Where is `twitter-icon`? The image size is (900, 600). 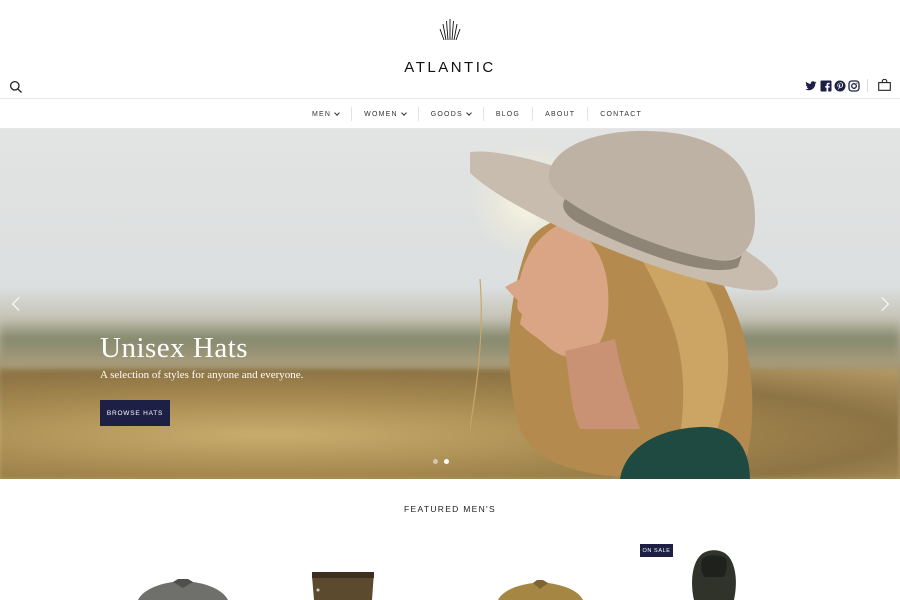 twitter-icon is located at coordinates (811, 86).